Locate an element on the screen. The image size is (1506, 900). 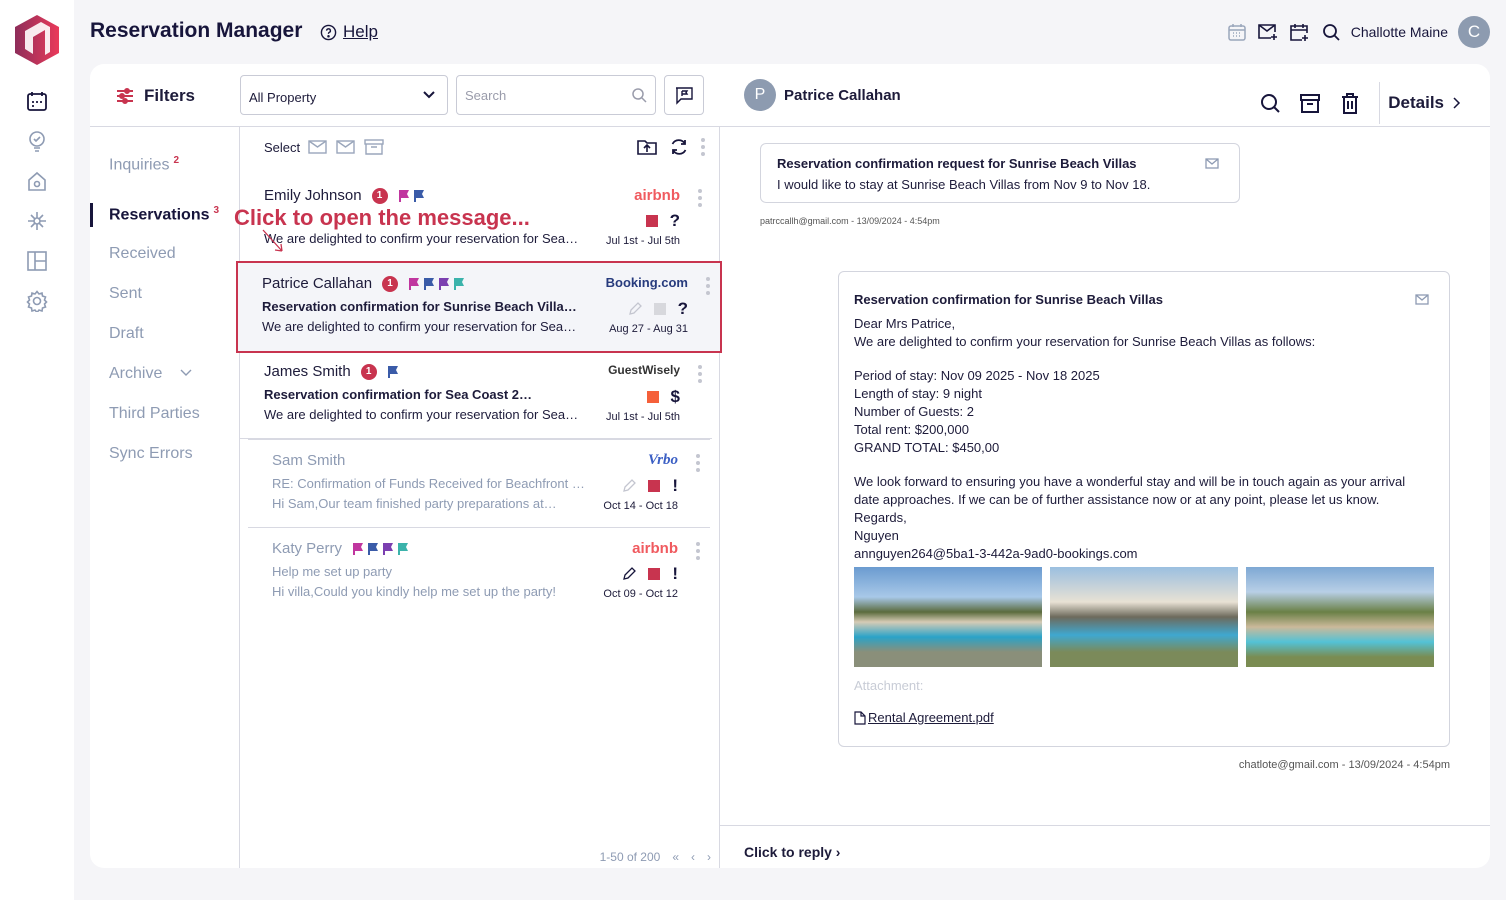
nav-inquiries: Inquiries 2 is located at coordinates (144, 164).